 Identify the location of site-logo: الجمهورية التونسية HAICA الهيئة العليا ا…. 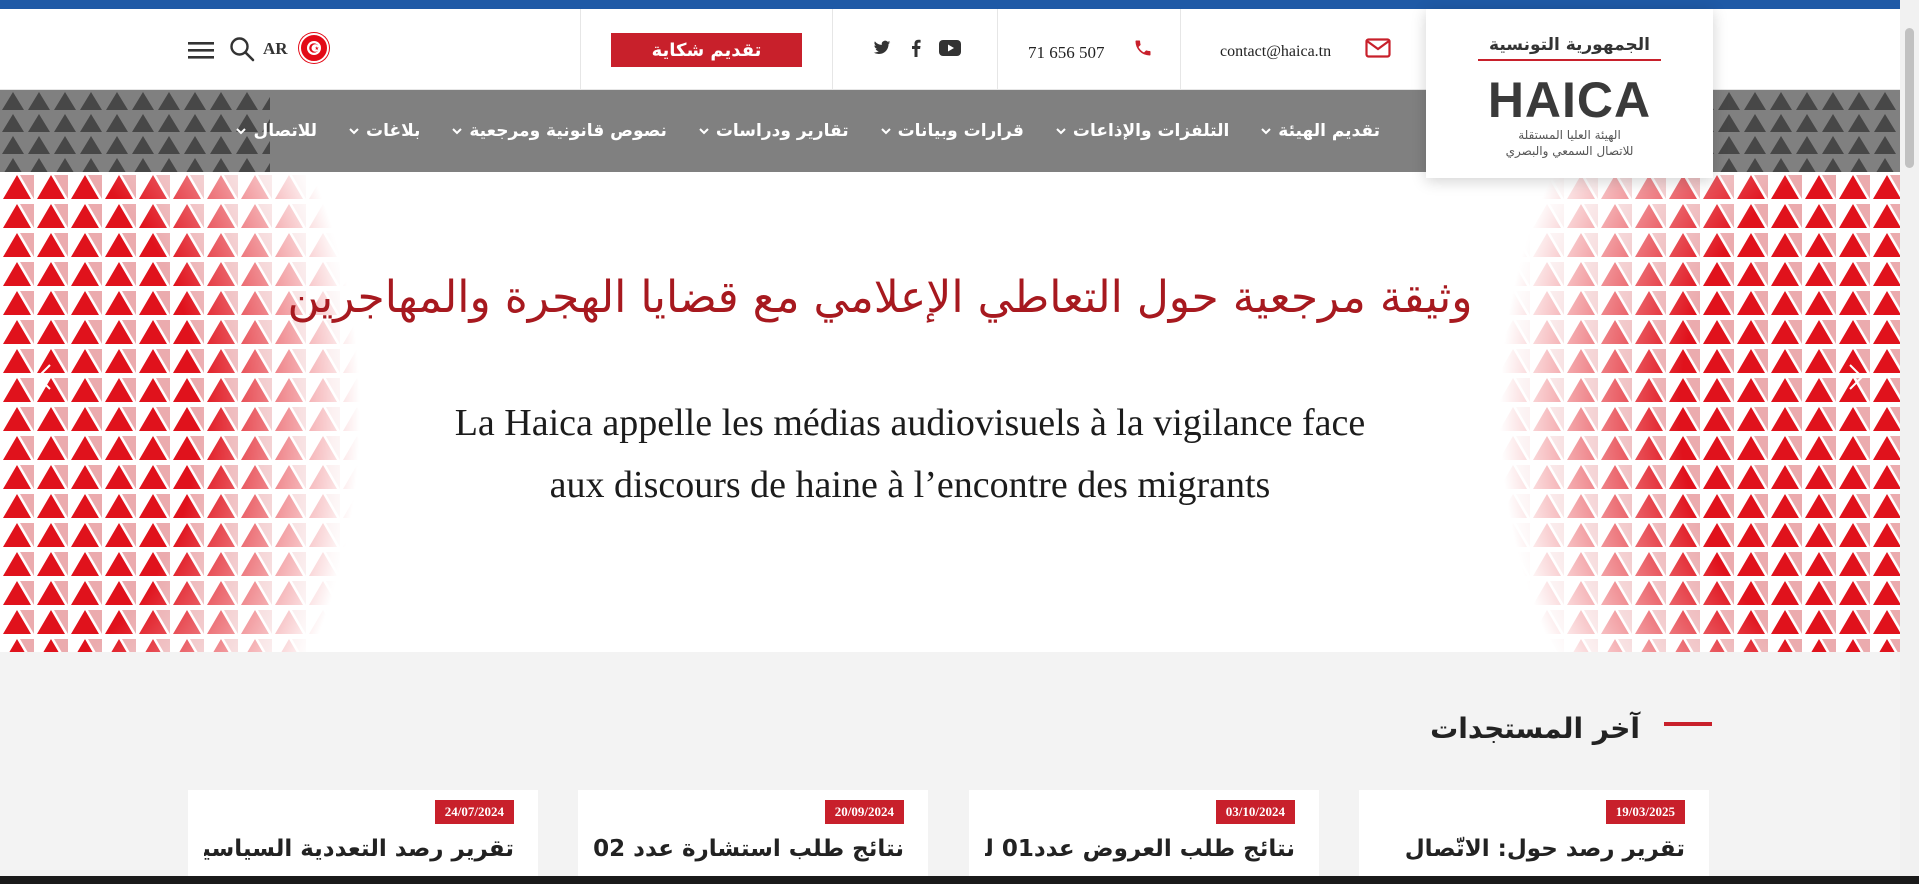
(1569, 93).